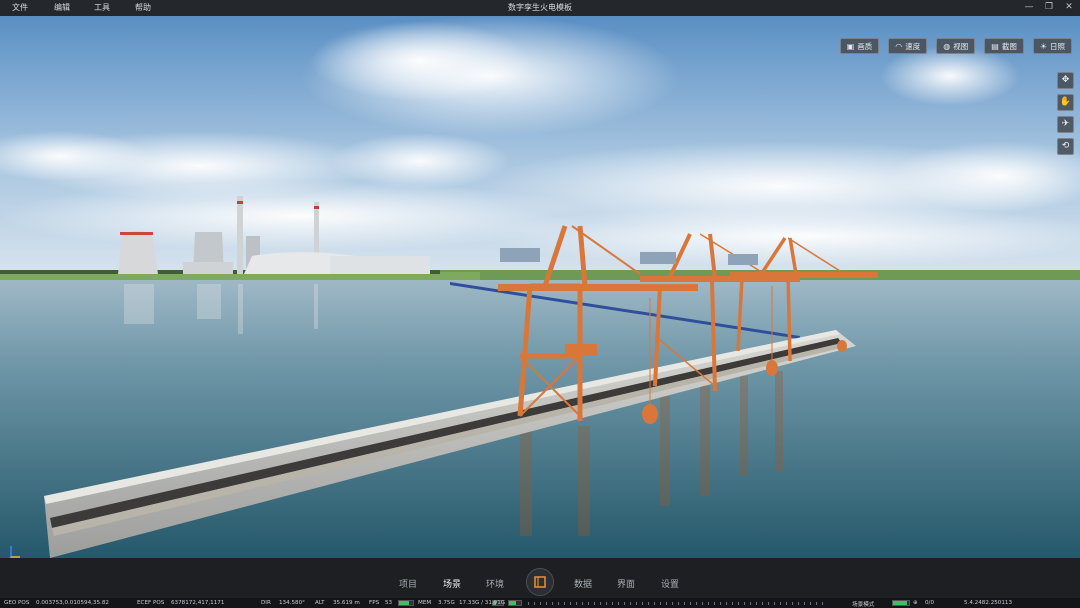 Image resolution: width=1080 pixels, height=608 pixels. I want to click on mem-label: MEM, so click(425, 602).